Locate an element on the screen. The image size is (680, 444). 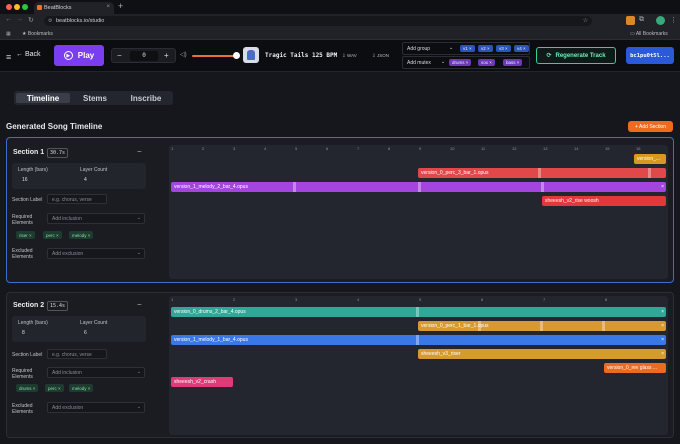
mutex-pill: vox × is located at coordinates (486, 62).